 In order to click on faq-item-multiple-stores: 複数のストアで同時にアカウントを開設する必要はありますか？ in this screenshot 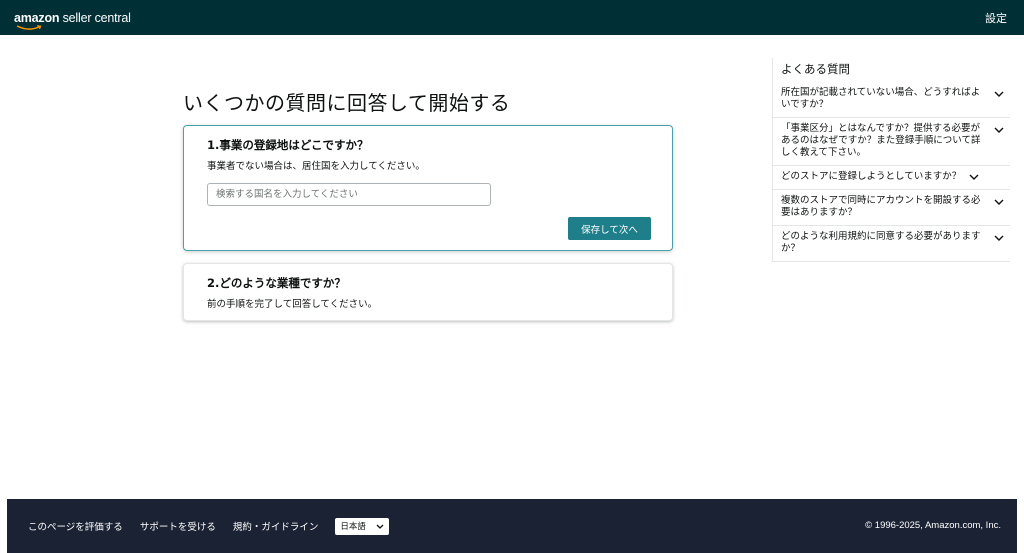, I will do `click(891, 208)`.